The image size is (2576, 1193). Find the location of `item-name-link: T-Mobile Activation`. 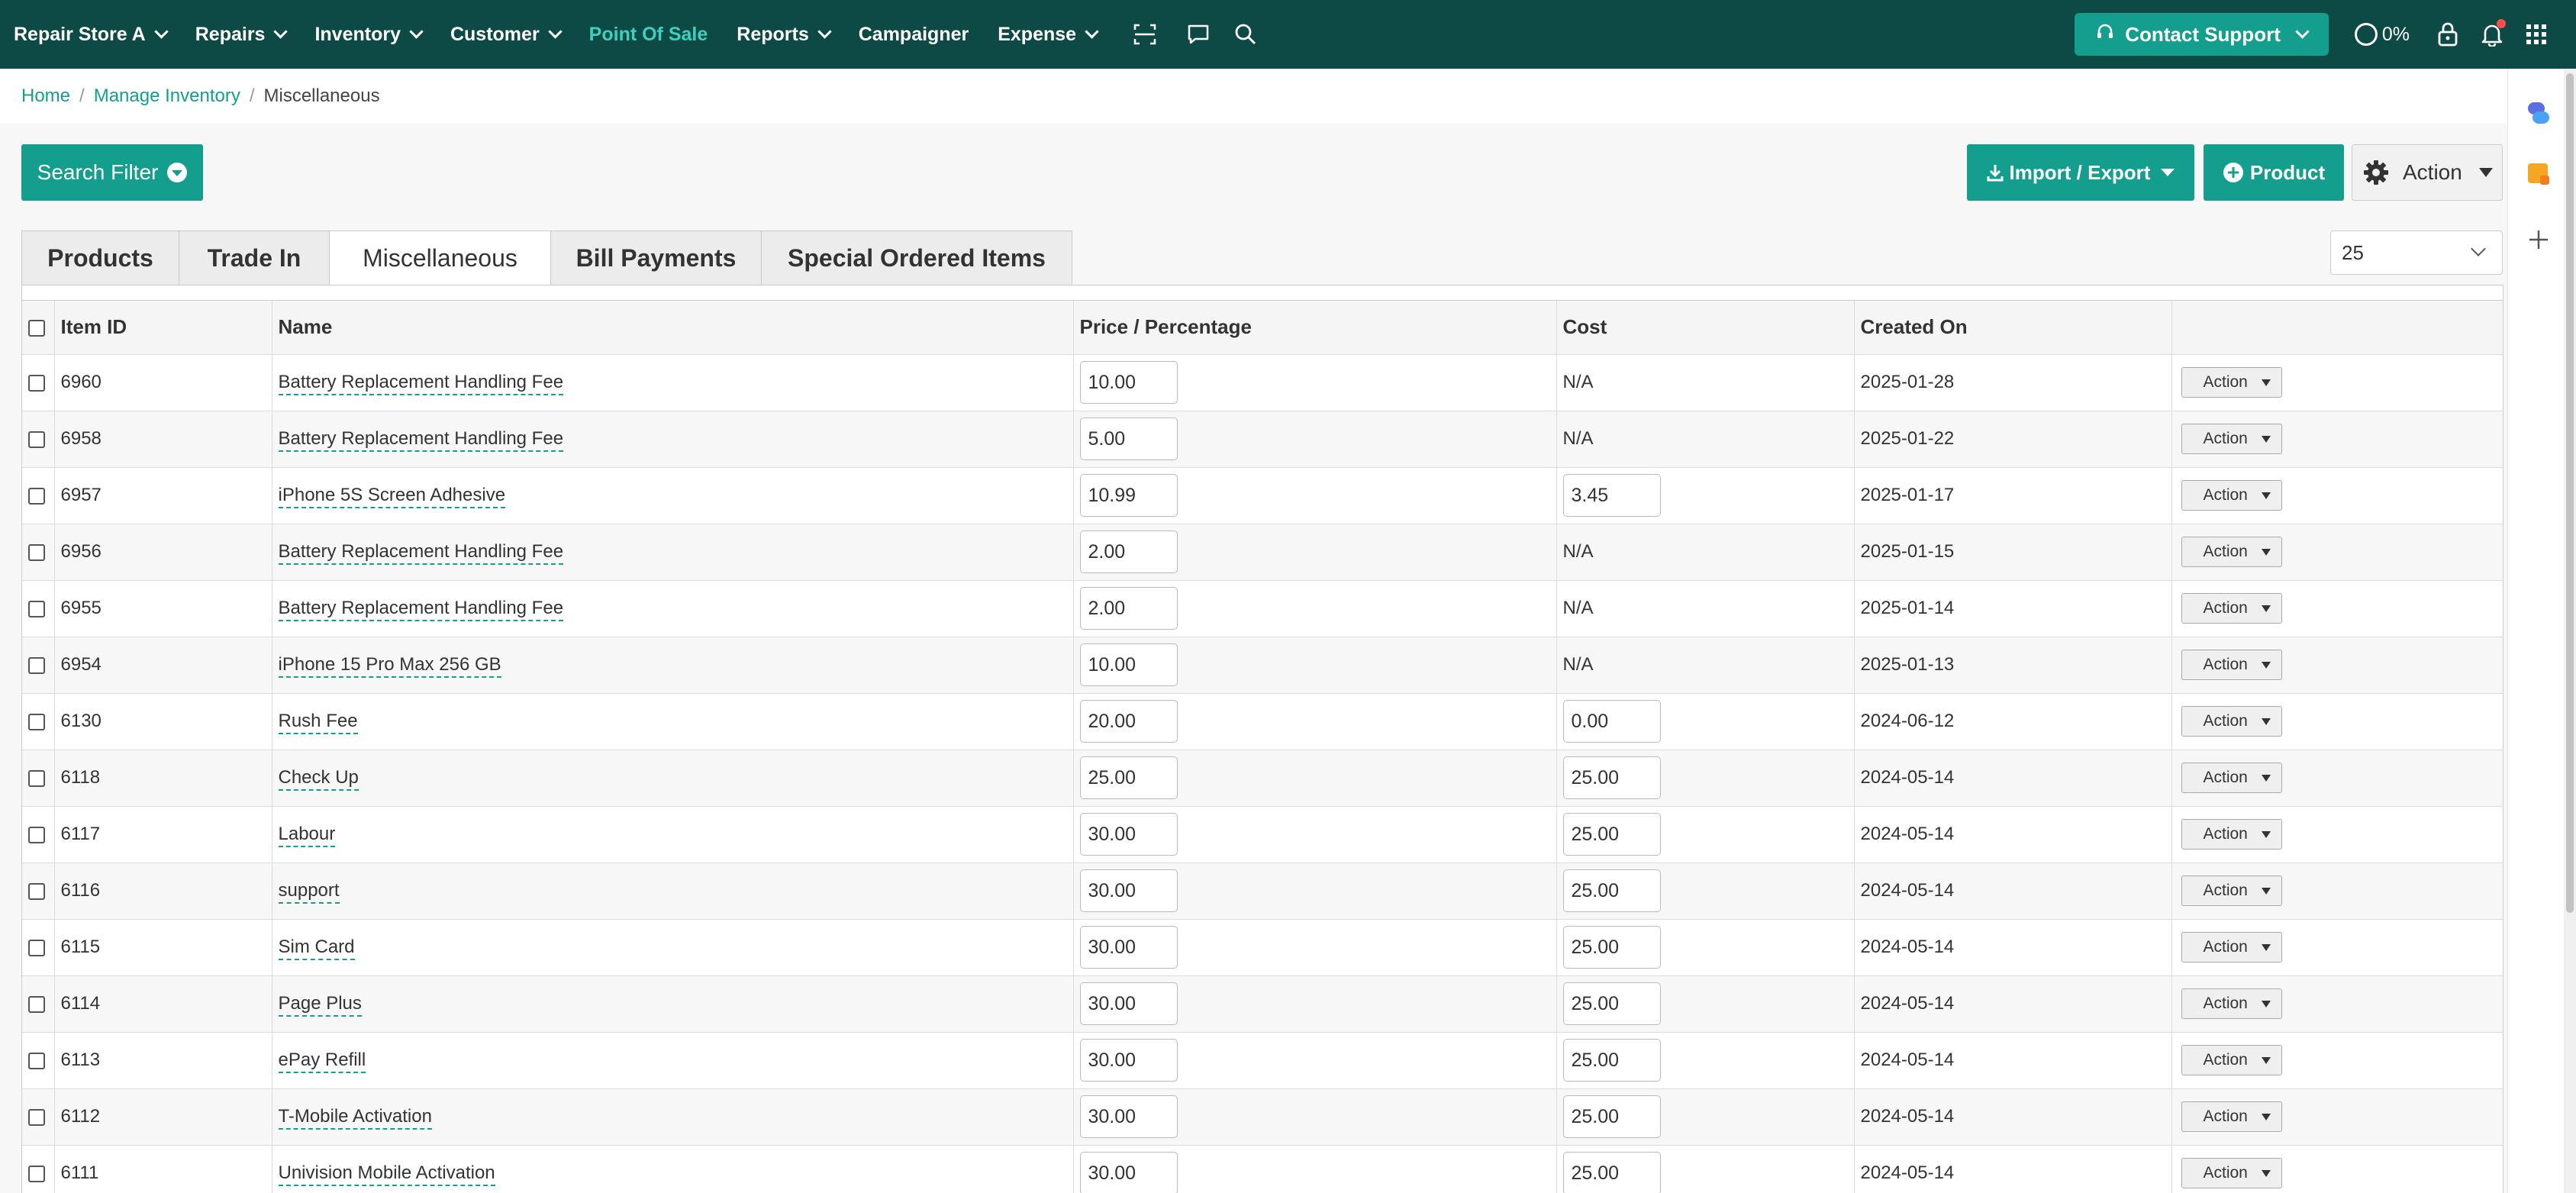

item-name-link: T-Mobile Activation is located at coordinates (355, 1118).